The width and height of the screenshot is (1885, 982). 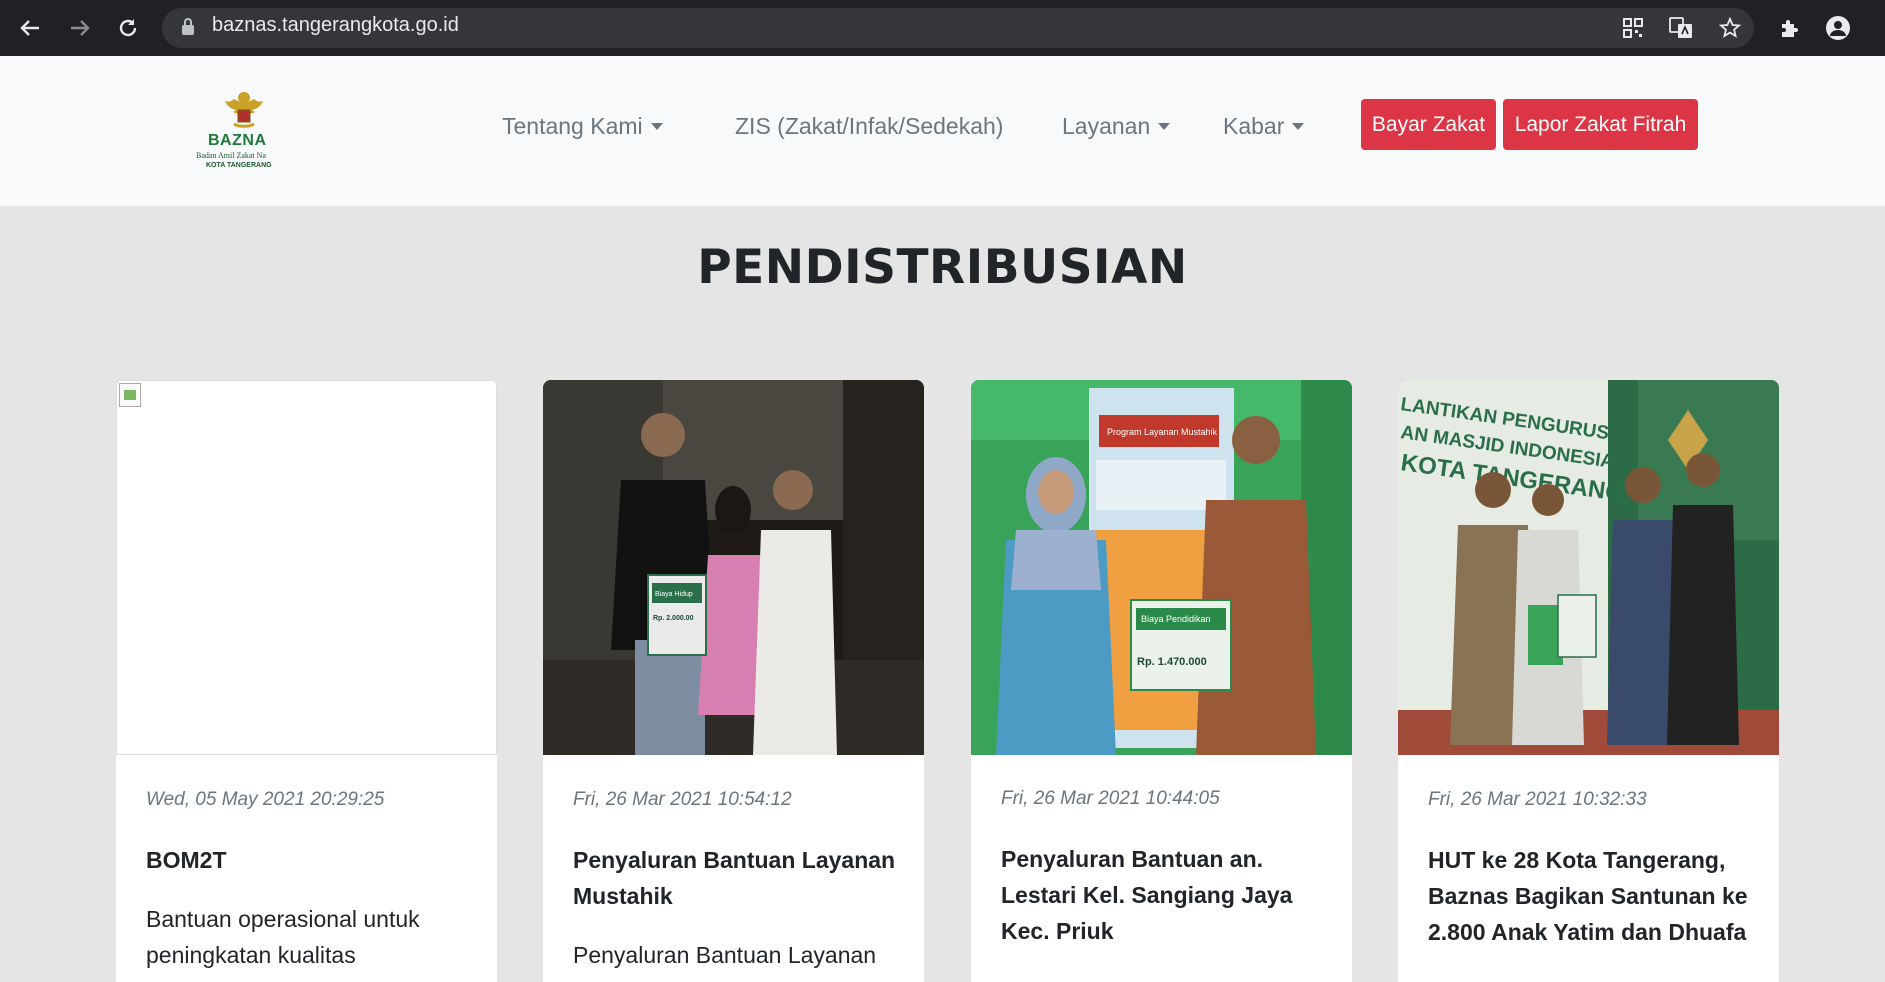 What do you see at coordinates (674, 594) in the screenshot?
I see `photo-sign-text: Biaya Hidup` at bounding box center [674, 594].